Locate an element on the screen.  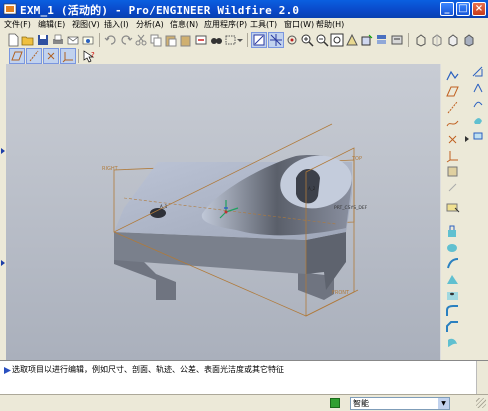
paste-special-icon is located at coordinates (186, 40).